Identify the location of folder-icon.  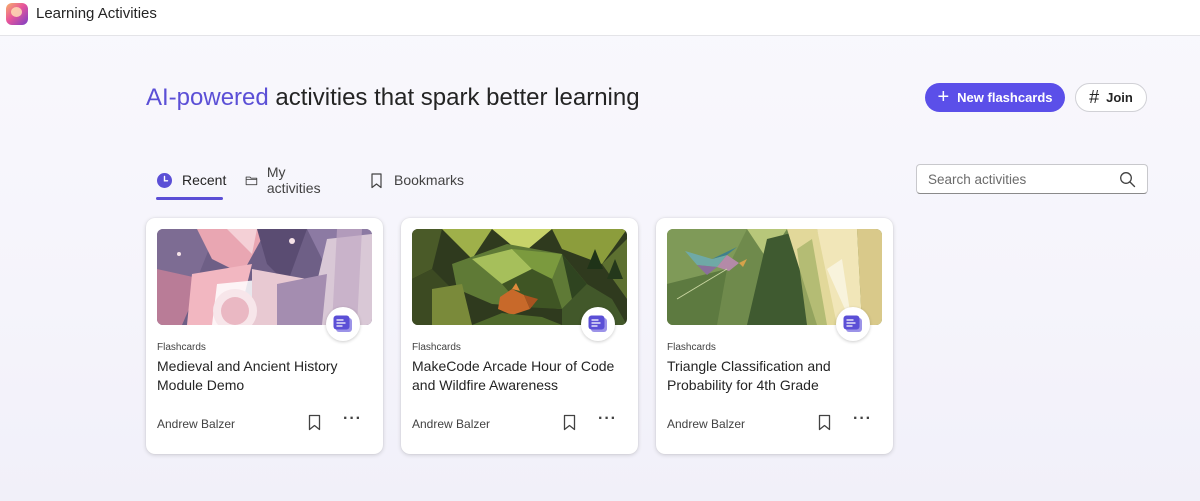
(251, 180).